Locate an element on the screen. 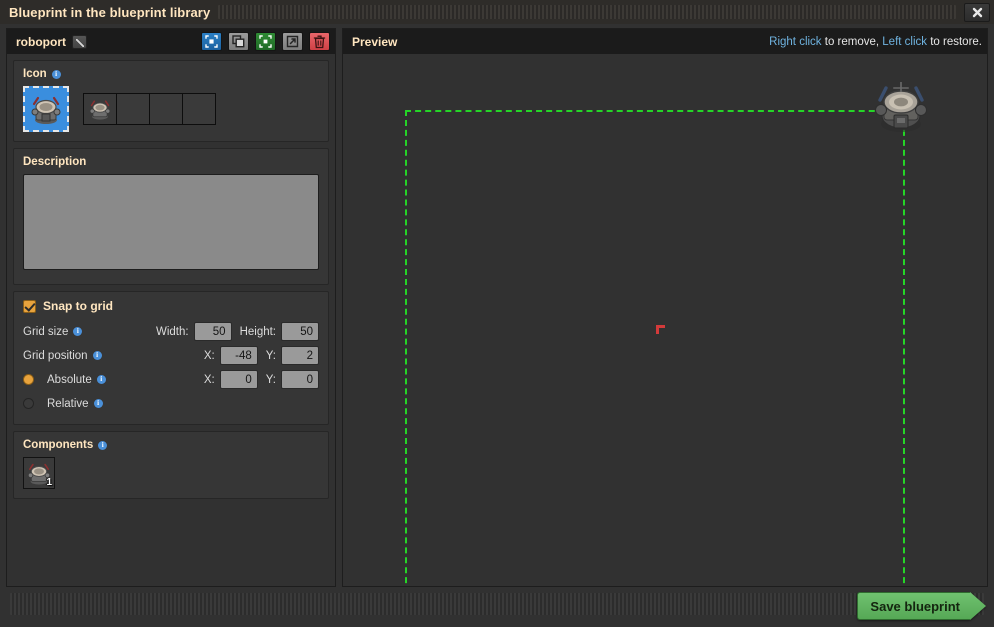 This screenshot has height=627, width=994. create-upgrade-planner-button is located at coordinates (265, 41).